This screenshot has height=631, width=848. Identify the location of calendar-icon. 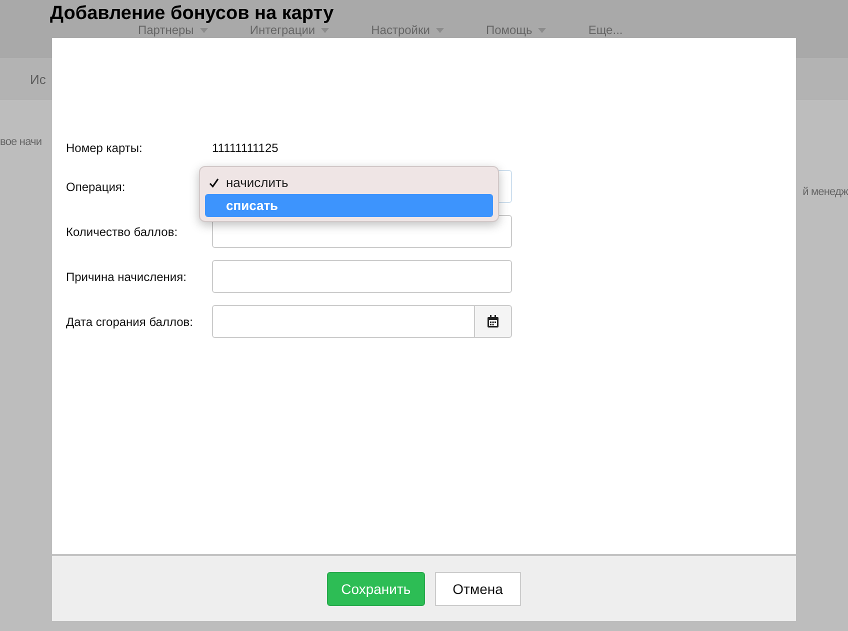
(493, 321).